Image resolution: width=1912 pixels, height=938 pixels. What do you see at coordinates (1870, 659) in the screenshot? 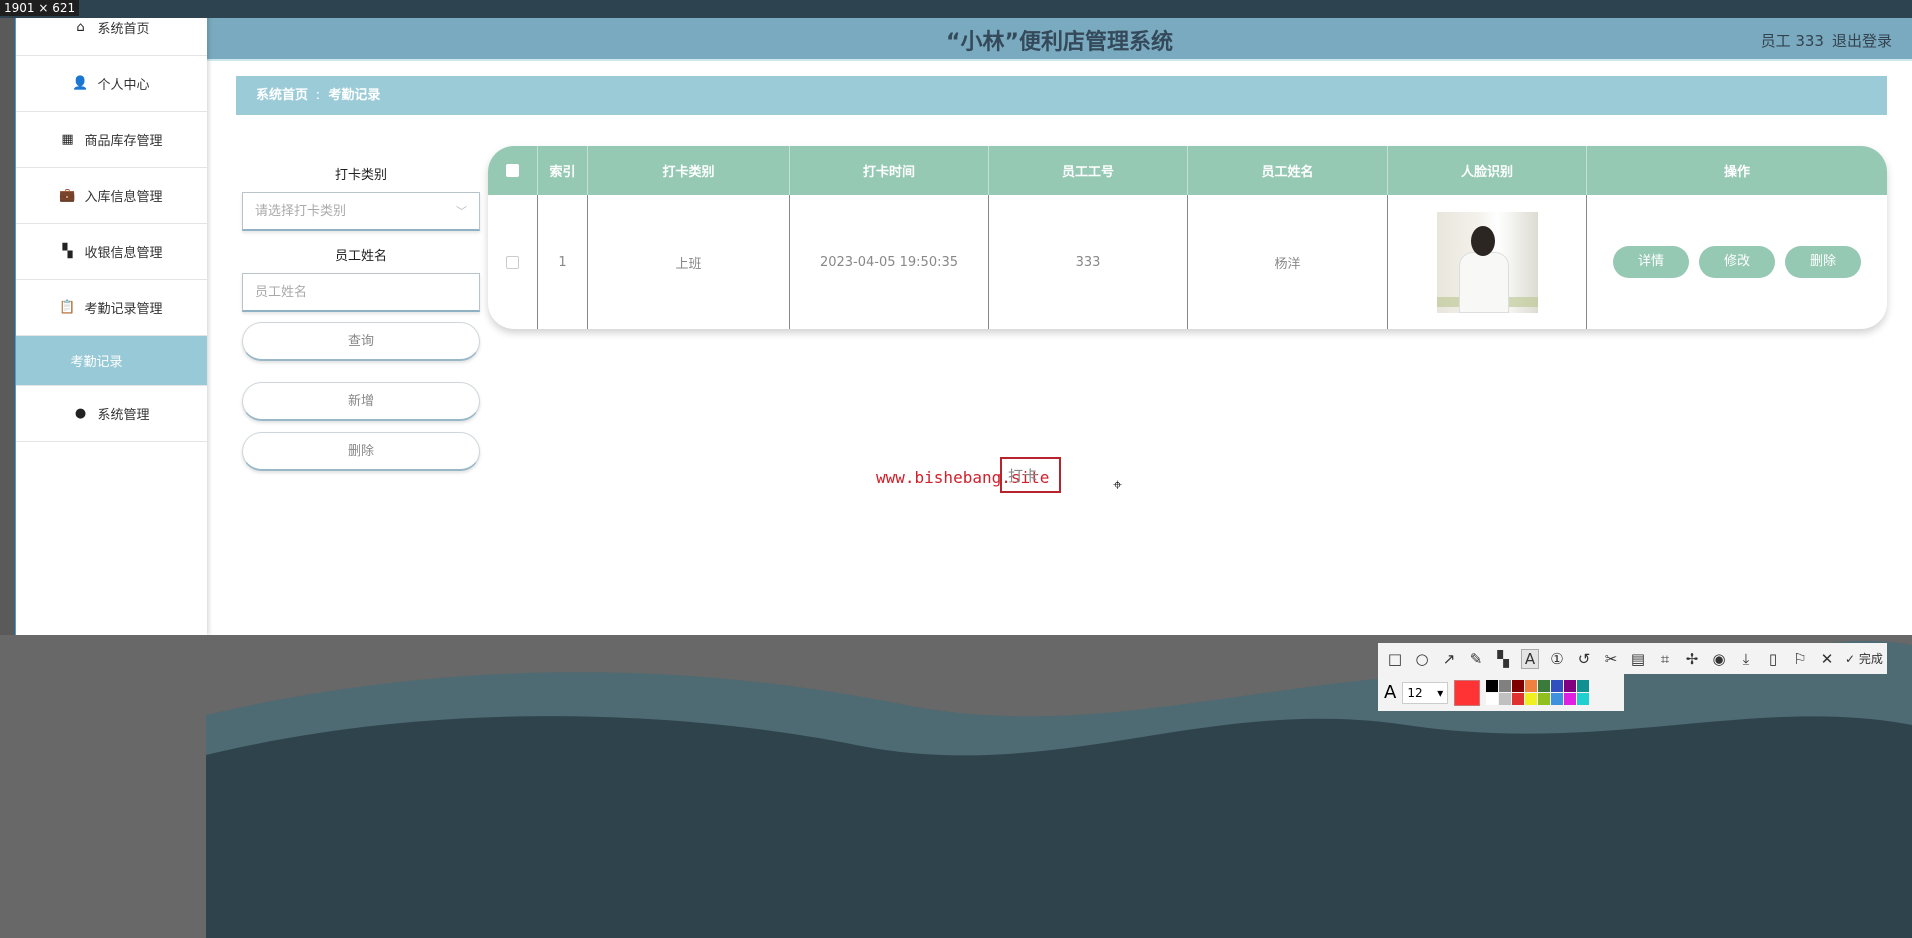
I see `done-label: 完成` at bounding box center [1870, 659].